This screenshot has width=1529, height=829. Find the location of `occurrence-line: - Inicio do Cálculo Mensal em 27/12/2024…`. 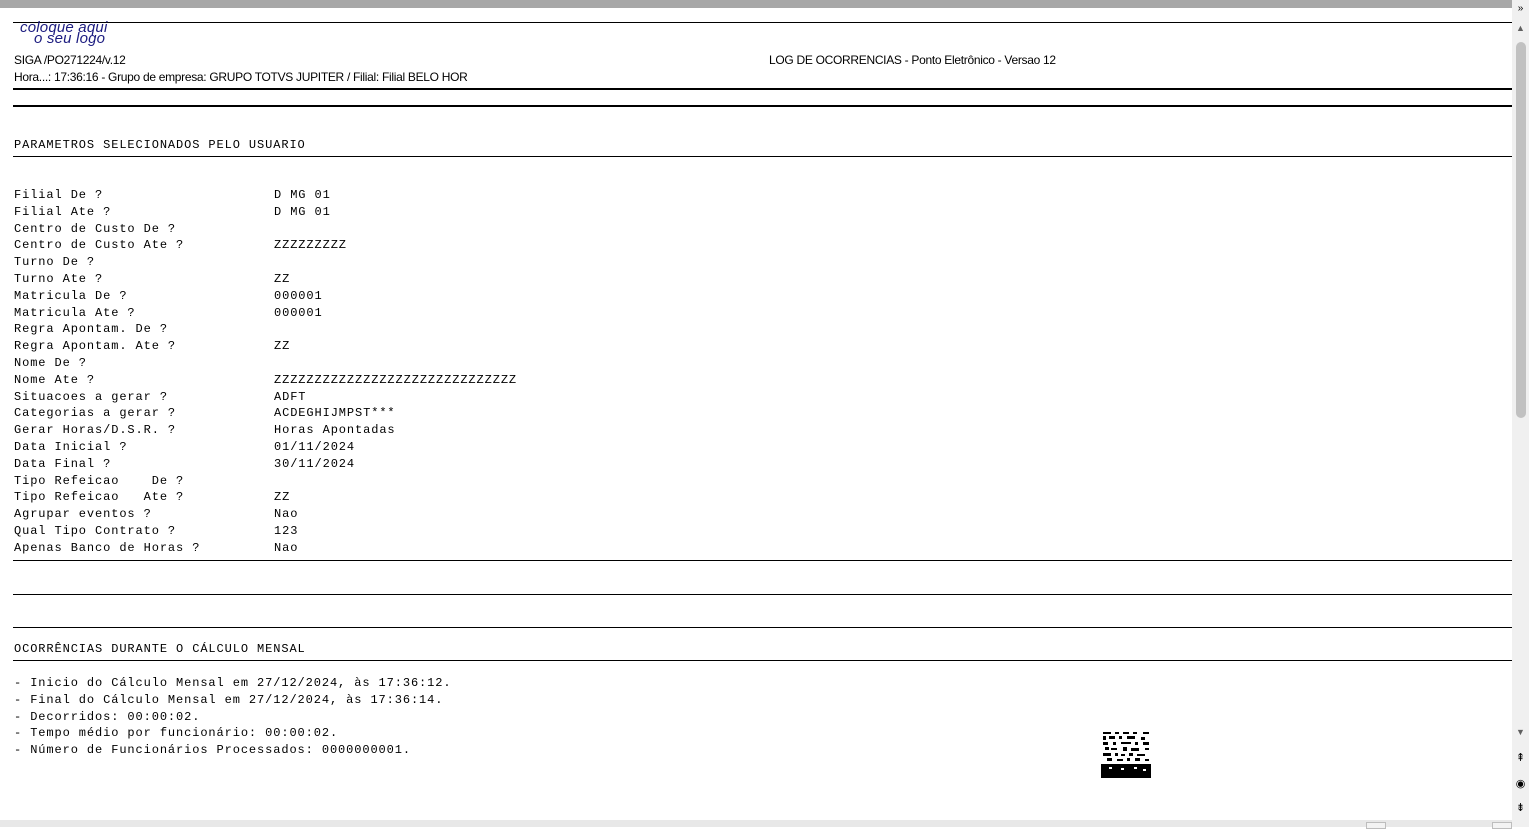

occurrence-line: - Inicio do Cálculo Mensal em 27/12/2024… is located at coordinates (233, 683).